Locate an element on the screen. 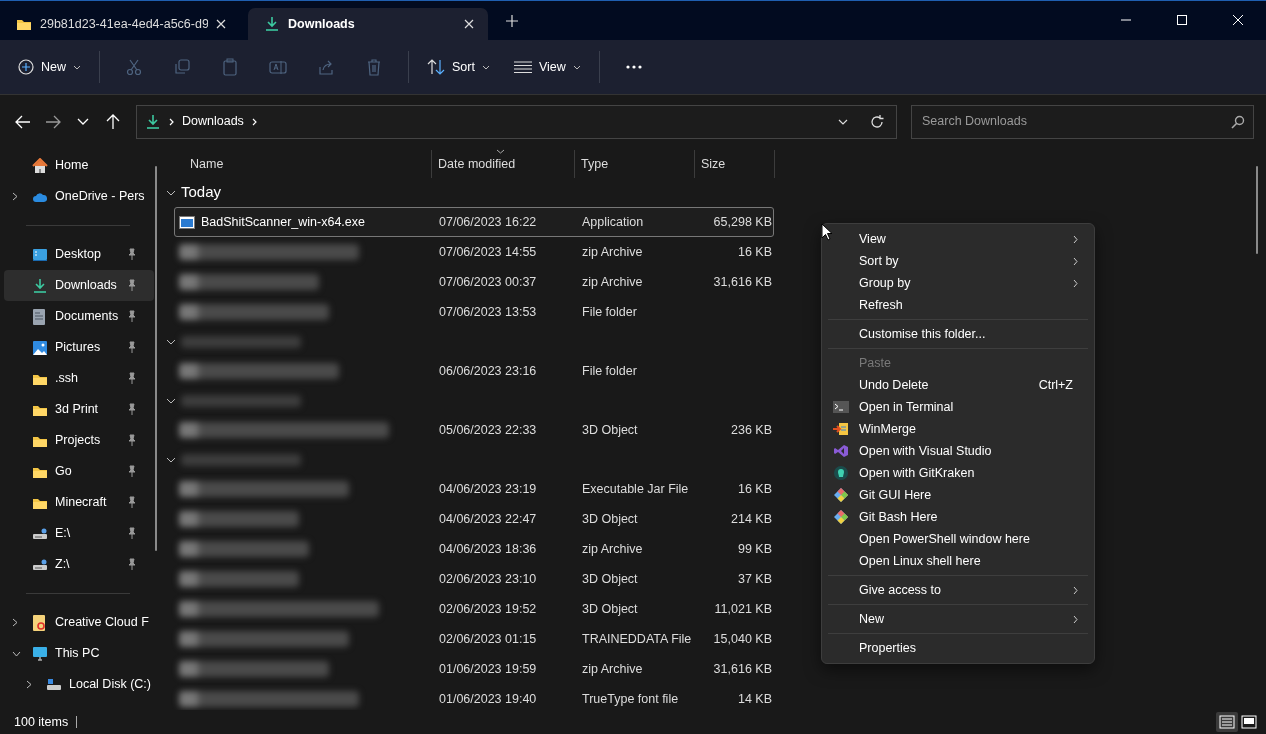  file-row: 01/06/2023 19:40 TrueType font file 14 KB is located at coordinates (474, 699).